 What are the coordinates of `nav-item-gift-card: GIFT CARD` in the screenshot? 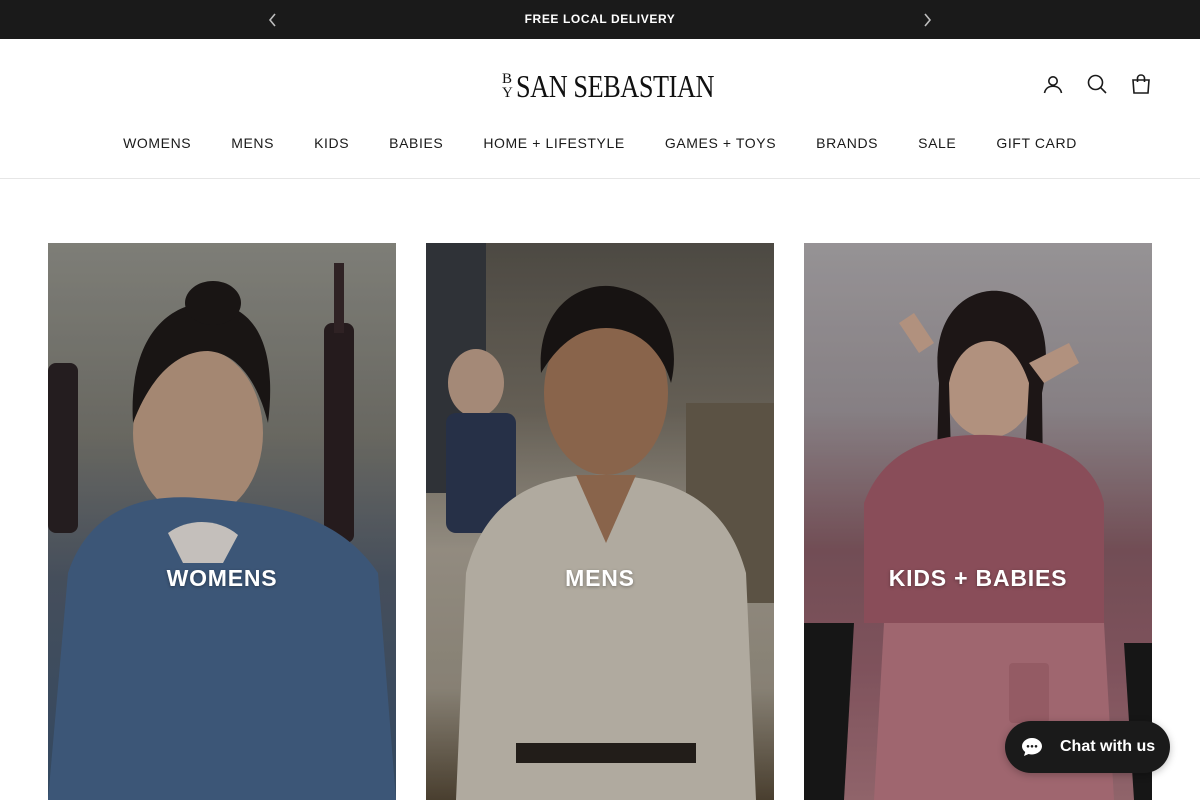 It's located at (1036, 143).